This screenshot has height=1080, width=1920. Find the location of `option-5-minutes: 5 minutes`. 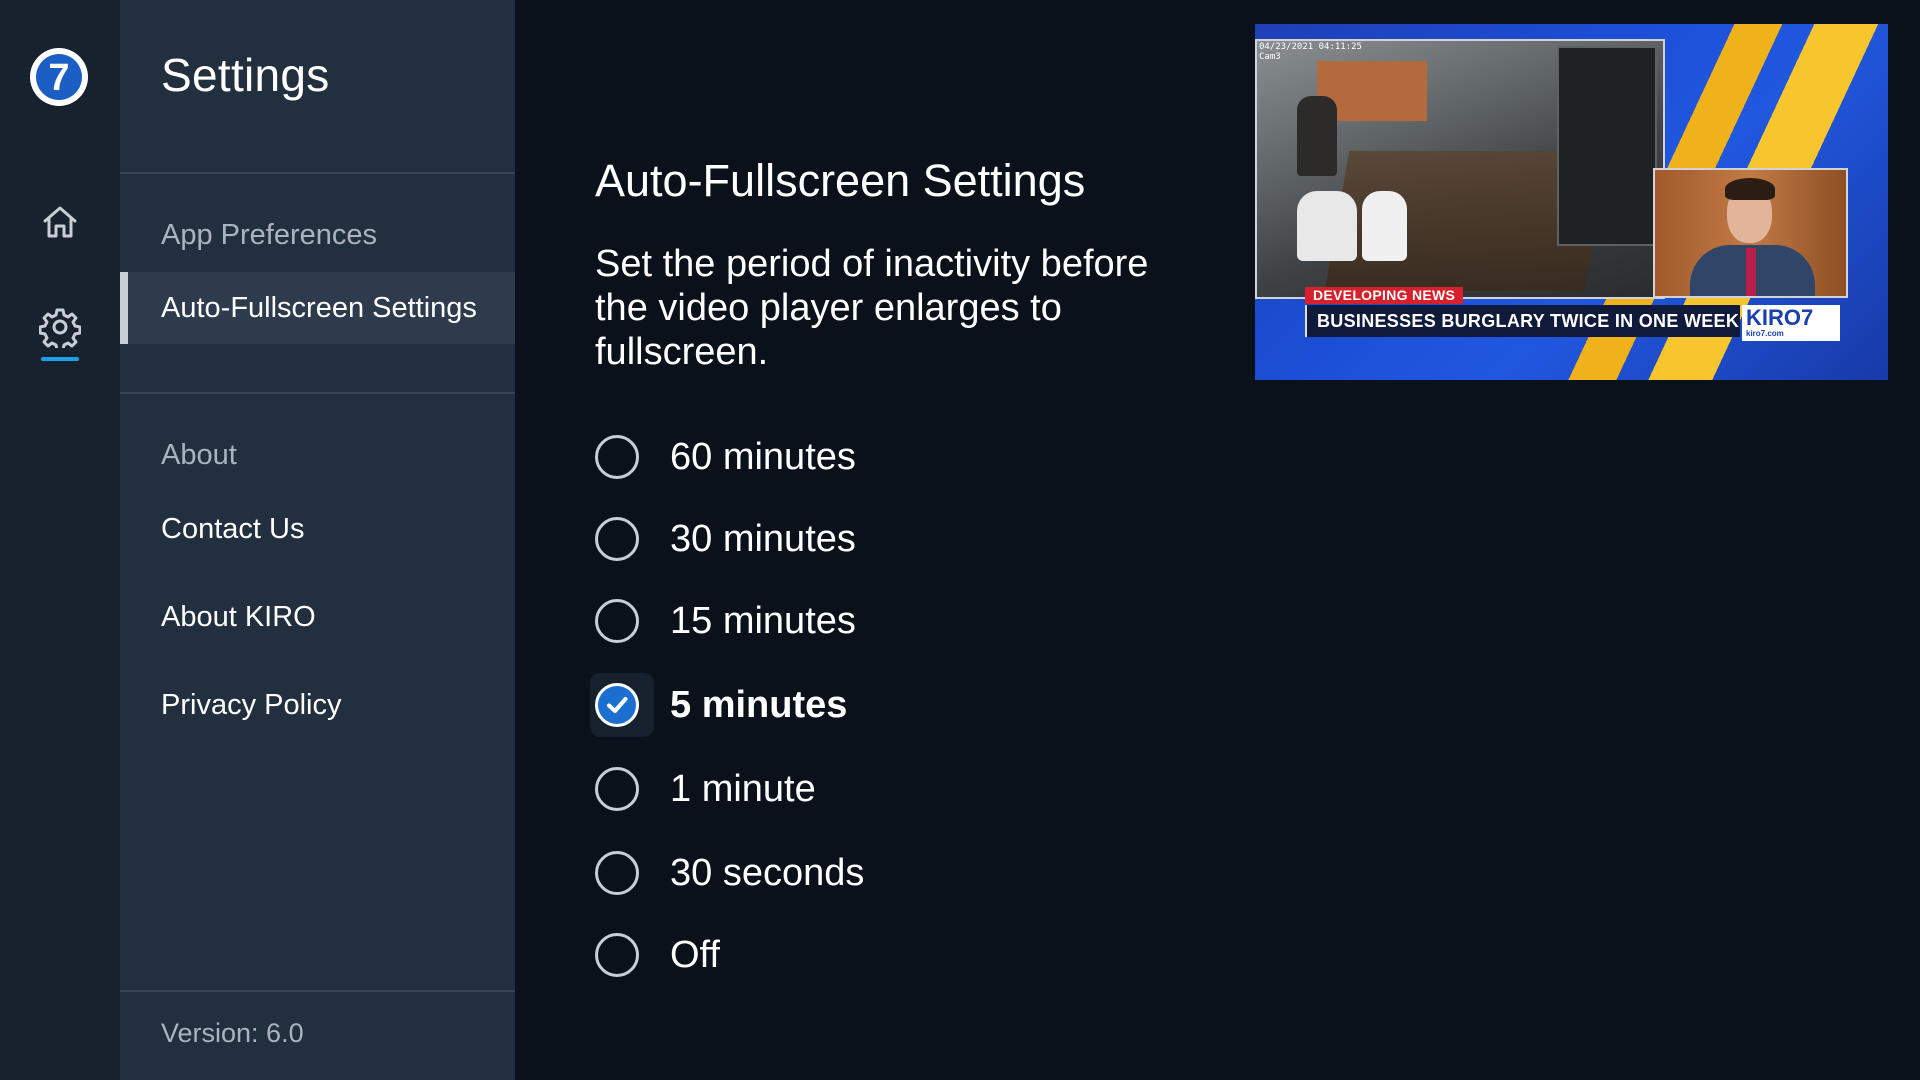

option-5-minutes: 5 minutes is located at coordinates (850, 705).